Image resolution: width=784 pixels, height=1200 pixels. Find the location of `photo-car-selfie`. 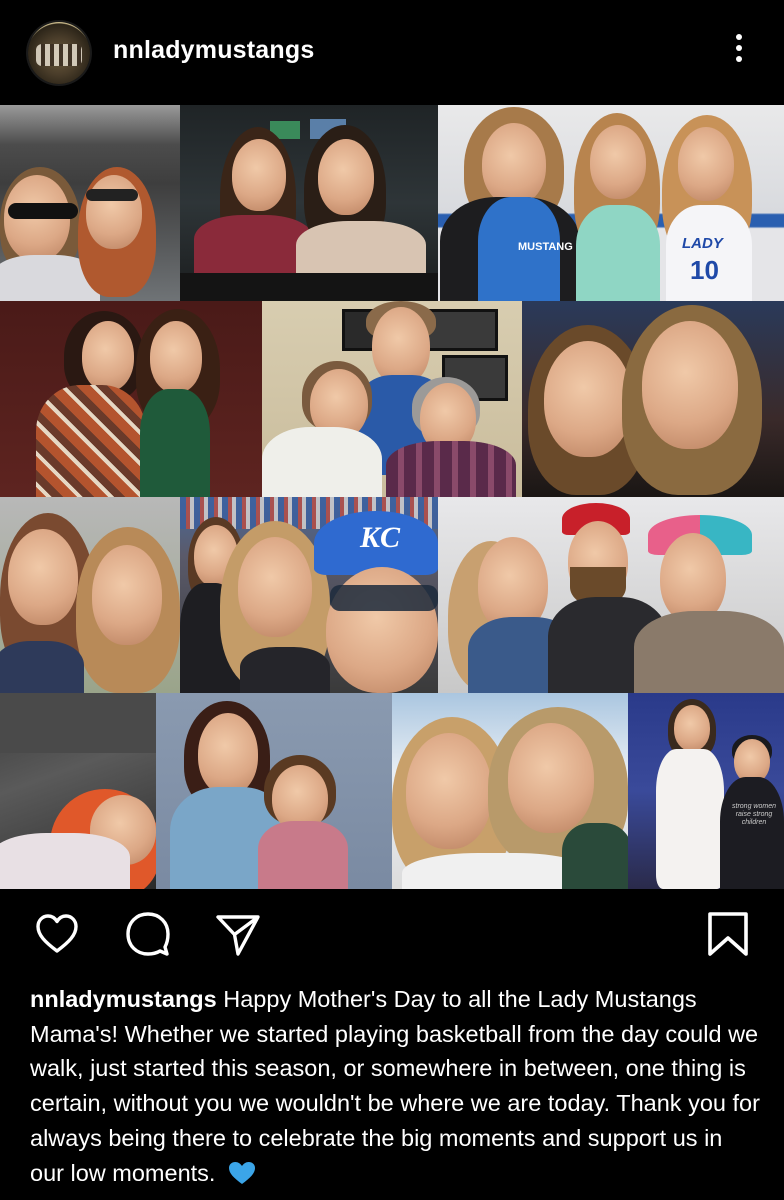

photo-car-selfie is located at coordinates (90, 203).